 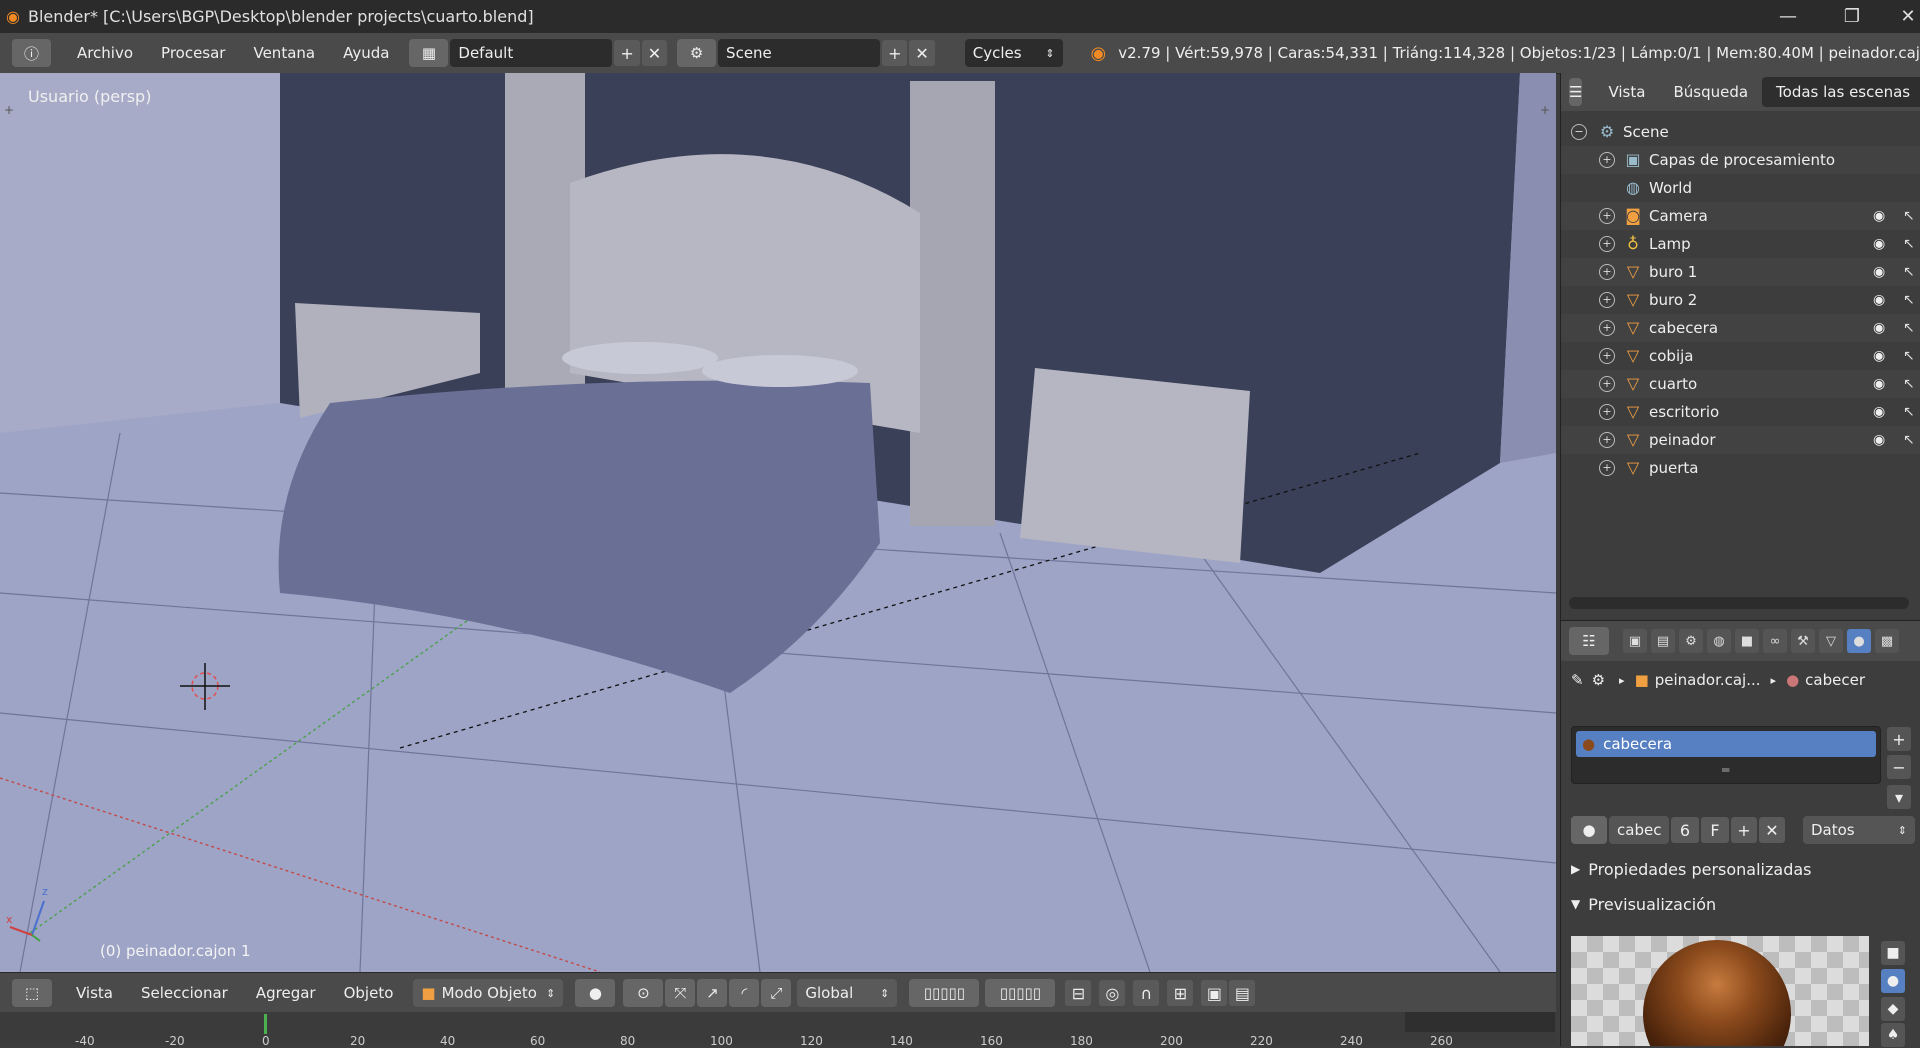 I want to click on tab-render-layers: ▤, so click(x=1663, y=641).